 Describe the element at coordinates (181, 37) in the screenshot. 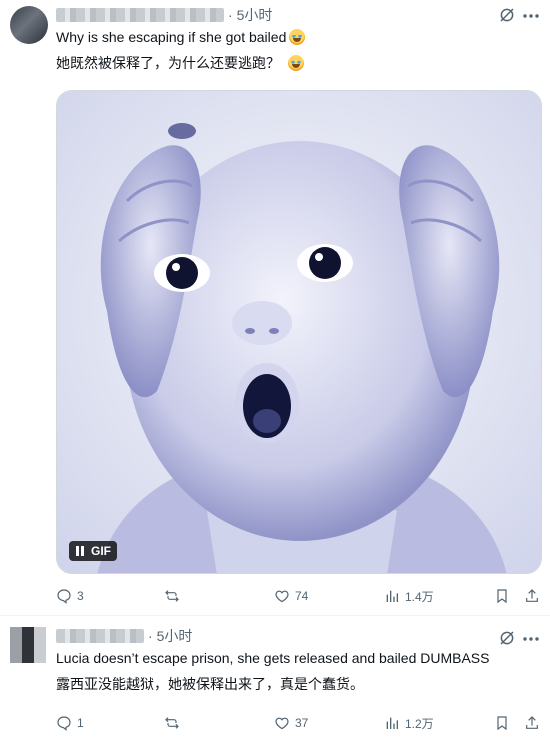

I see `post-text-english: Why is she escaping if she got bailed` at that location.